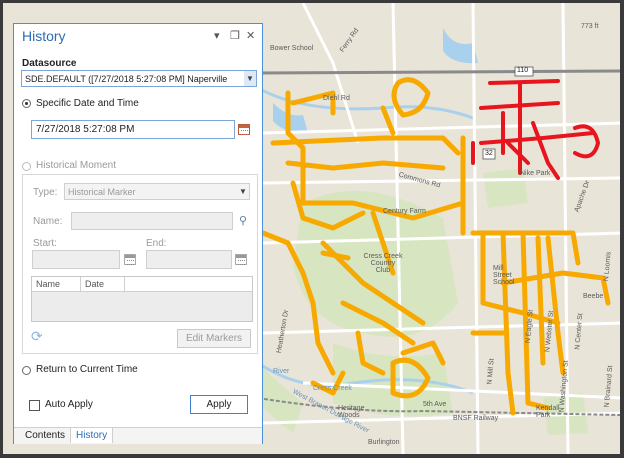  Describe the element at coordinates (435, 404) in the screenshot. I see `map-label-fifth-ave: 5th Ave` at that location.